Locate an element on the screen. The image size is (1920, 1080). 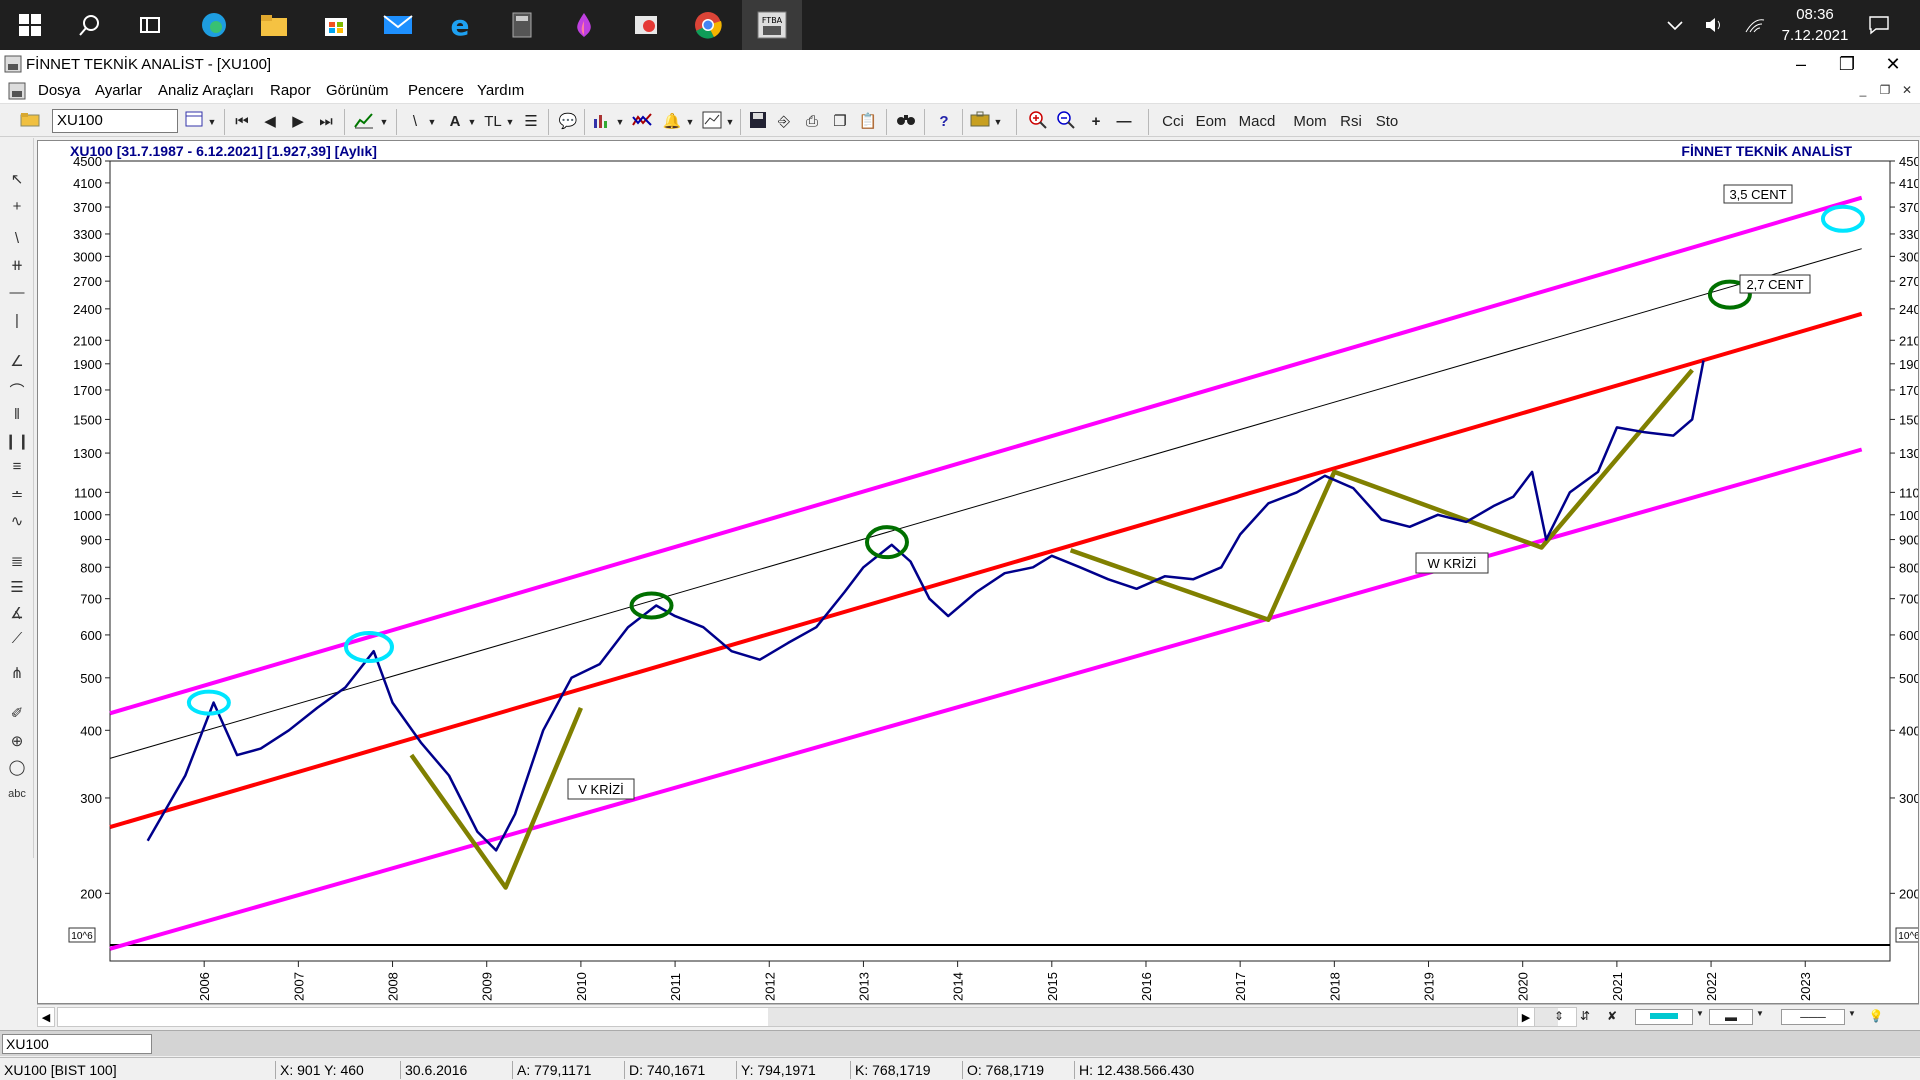
scrollbar-thumb is located at coordinates (1163, 1017).